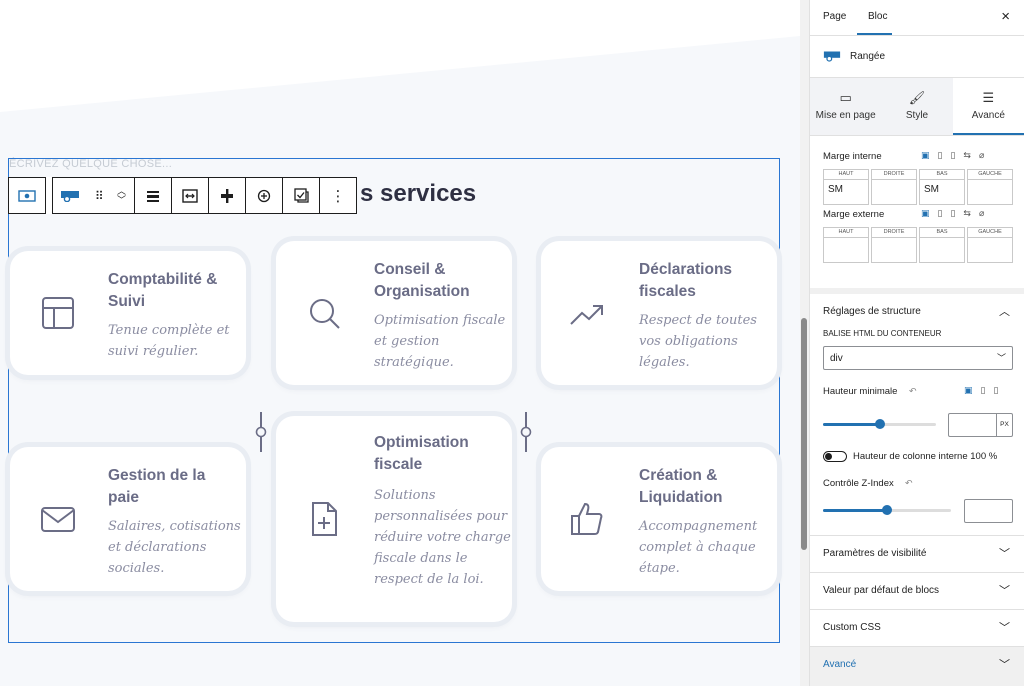  Describe the element at coordinates (917, 97) in the screenshot. I see `brush-icon: 🖌` at that location.